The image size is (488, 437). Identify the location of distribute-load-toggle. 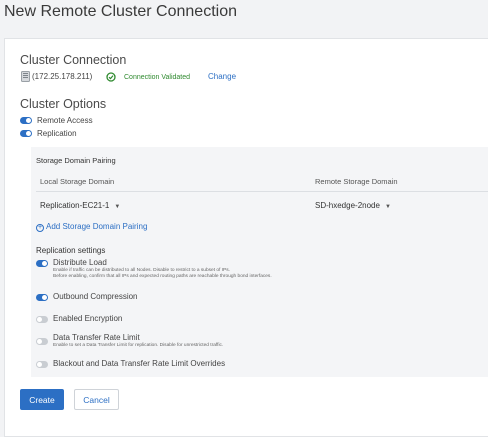
(42, 263).